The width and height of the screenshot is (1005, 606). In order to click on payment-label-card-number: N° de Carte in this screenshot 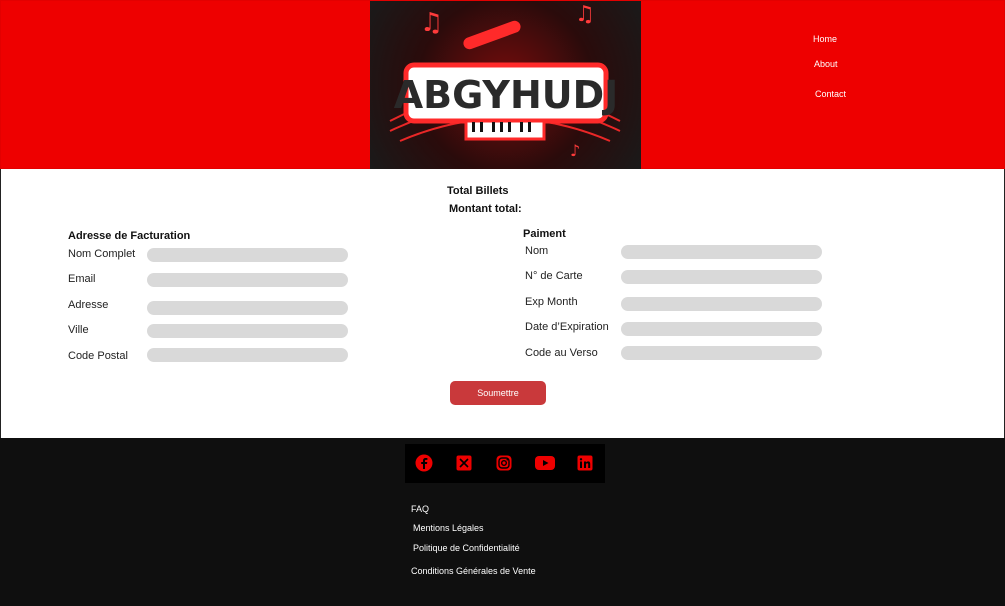, I will do `click(554, 276)`.